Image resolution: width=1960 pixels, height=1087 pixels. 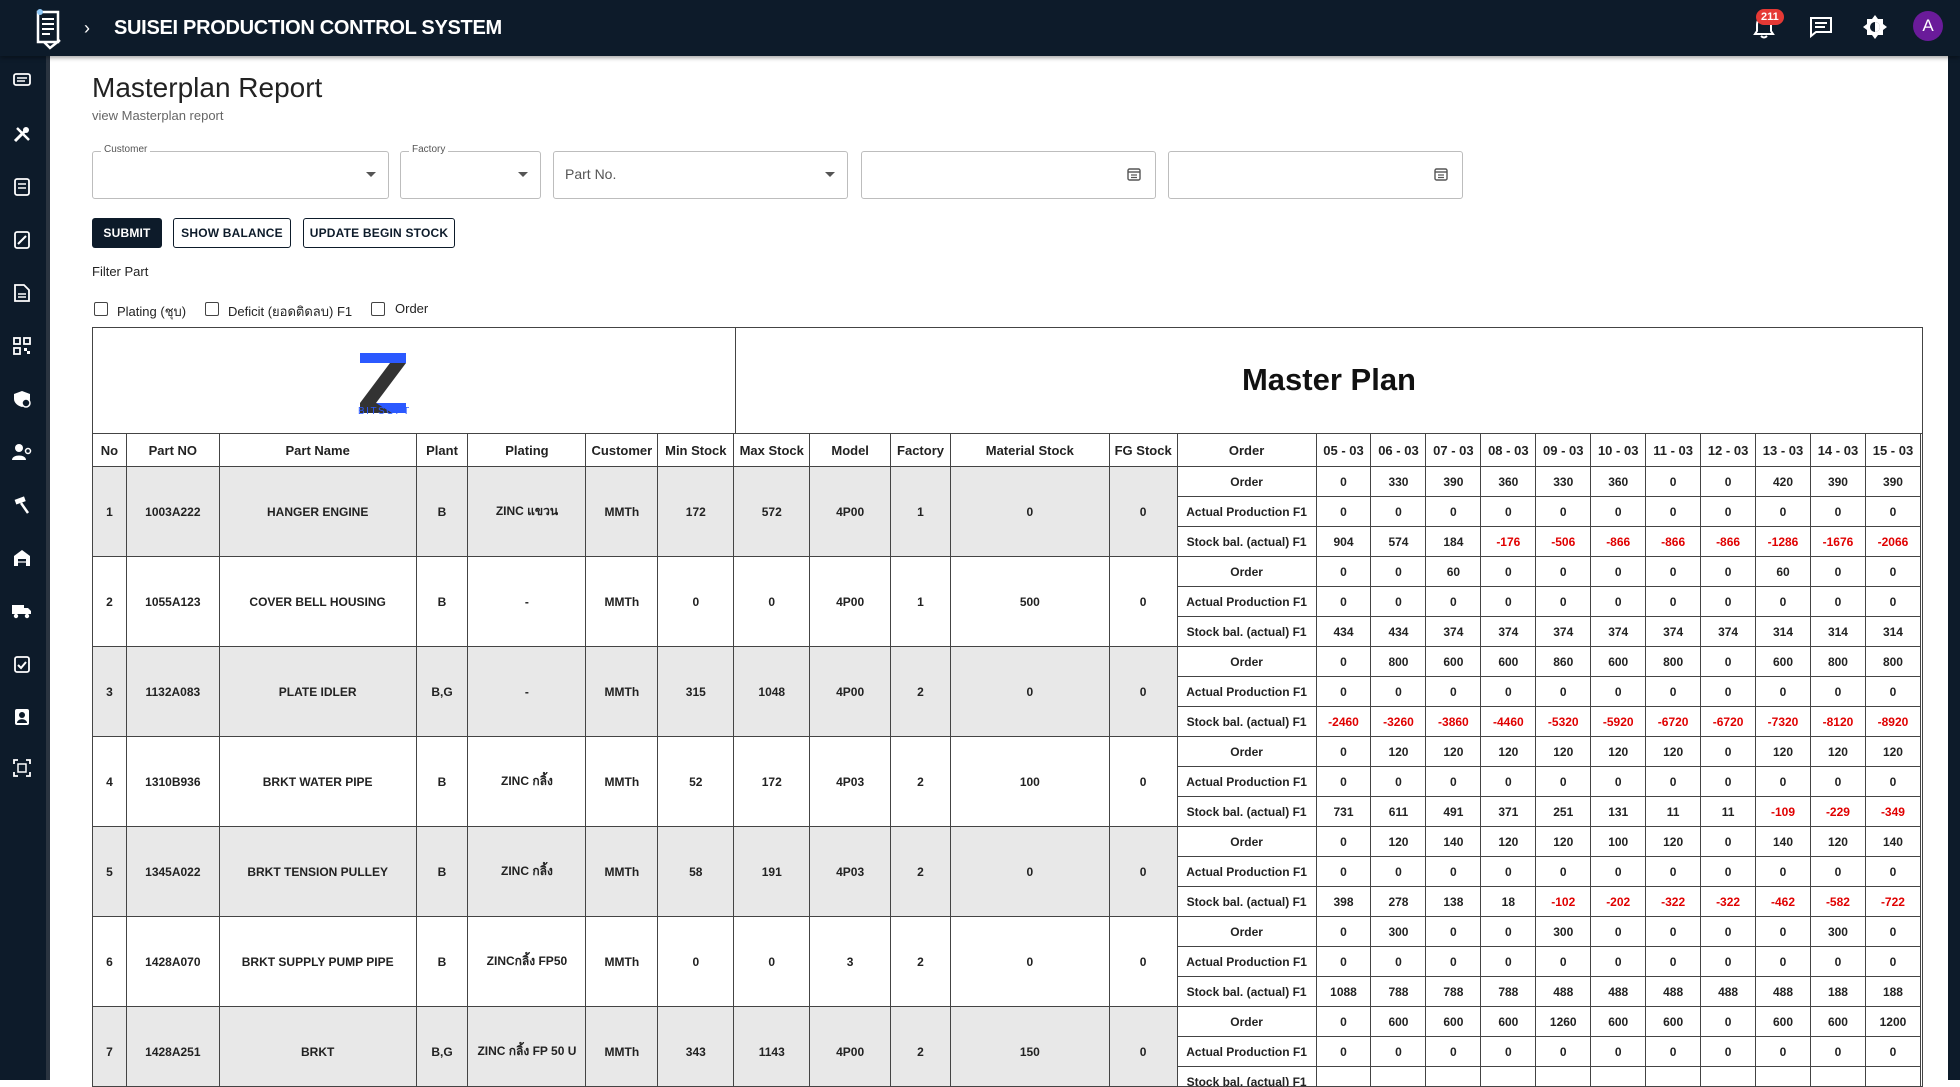 What do you see at coordinates (22, 134) in the screenshot?
I see `tools-icon` at bounding box center [22, 134].